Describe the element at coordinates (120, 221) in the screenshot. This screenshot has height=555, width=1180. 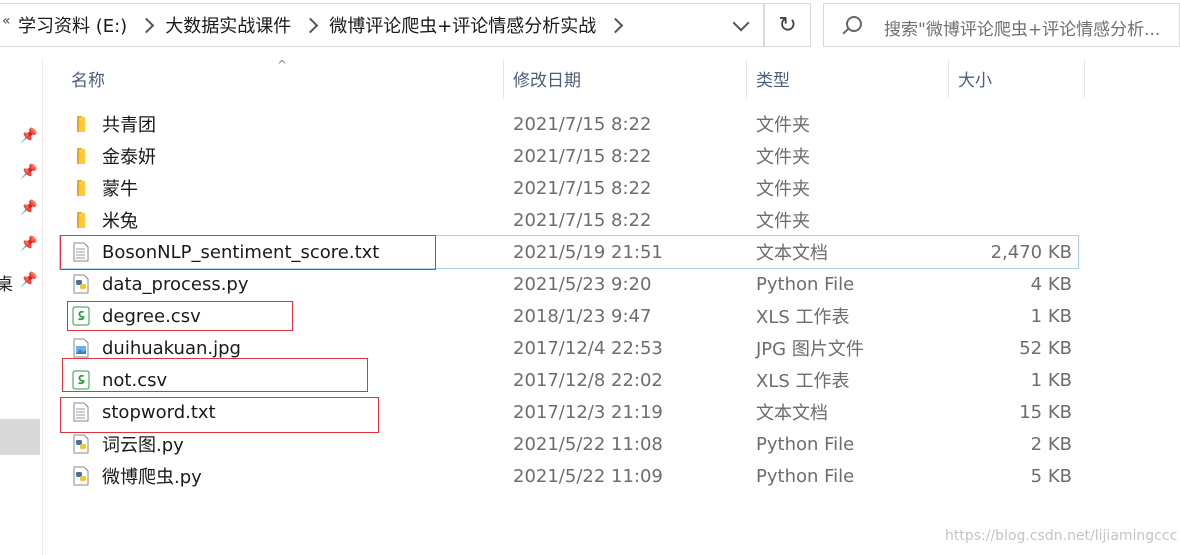
I see `file-name: 米兔` at that location.